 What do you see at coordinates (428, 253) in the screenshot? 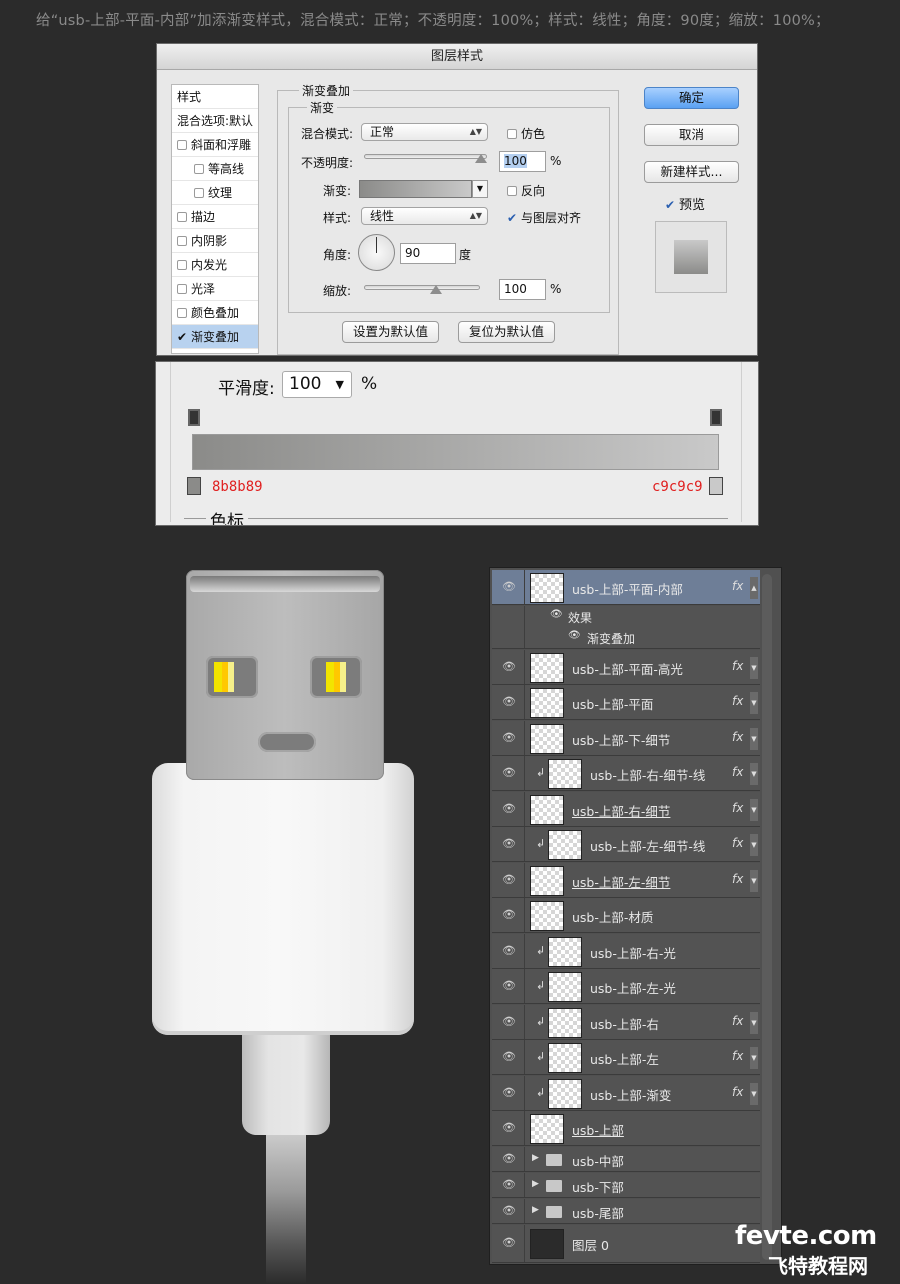
I see `angle-field: 90` at bounding box center [428, 253].